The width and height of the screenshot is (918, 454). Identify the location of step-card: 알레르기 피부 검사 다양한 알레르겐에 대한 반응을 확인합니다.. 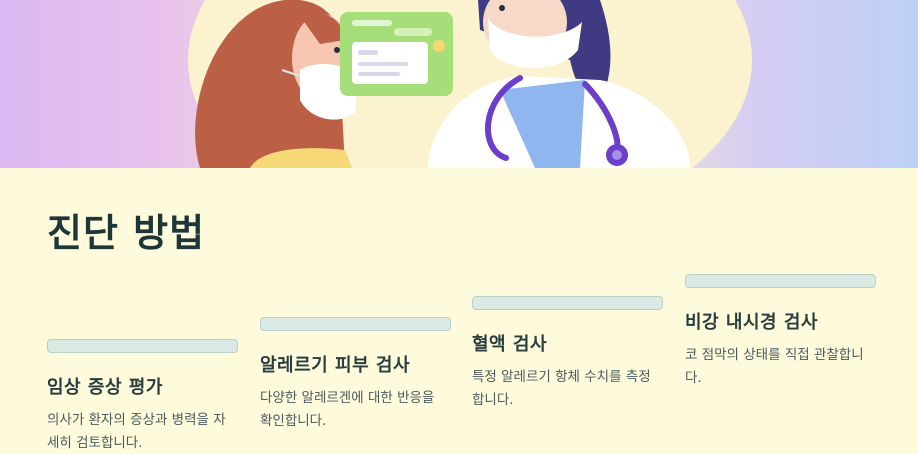
(355, 375).